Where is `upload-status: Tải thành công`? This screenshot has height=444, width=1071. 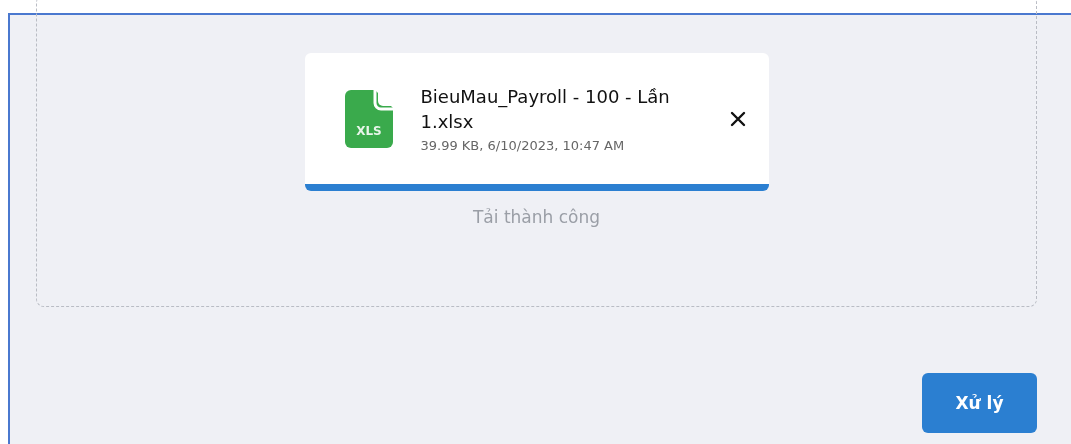
upload-status: Tải thành công is located at coordinates (536, 217).